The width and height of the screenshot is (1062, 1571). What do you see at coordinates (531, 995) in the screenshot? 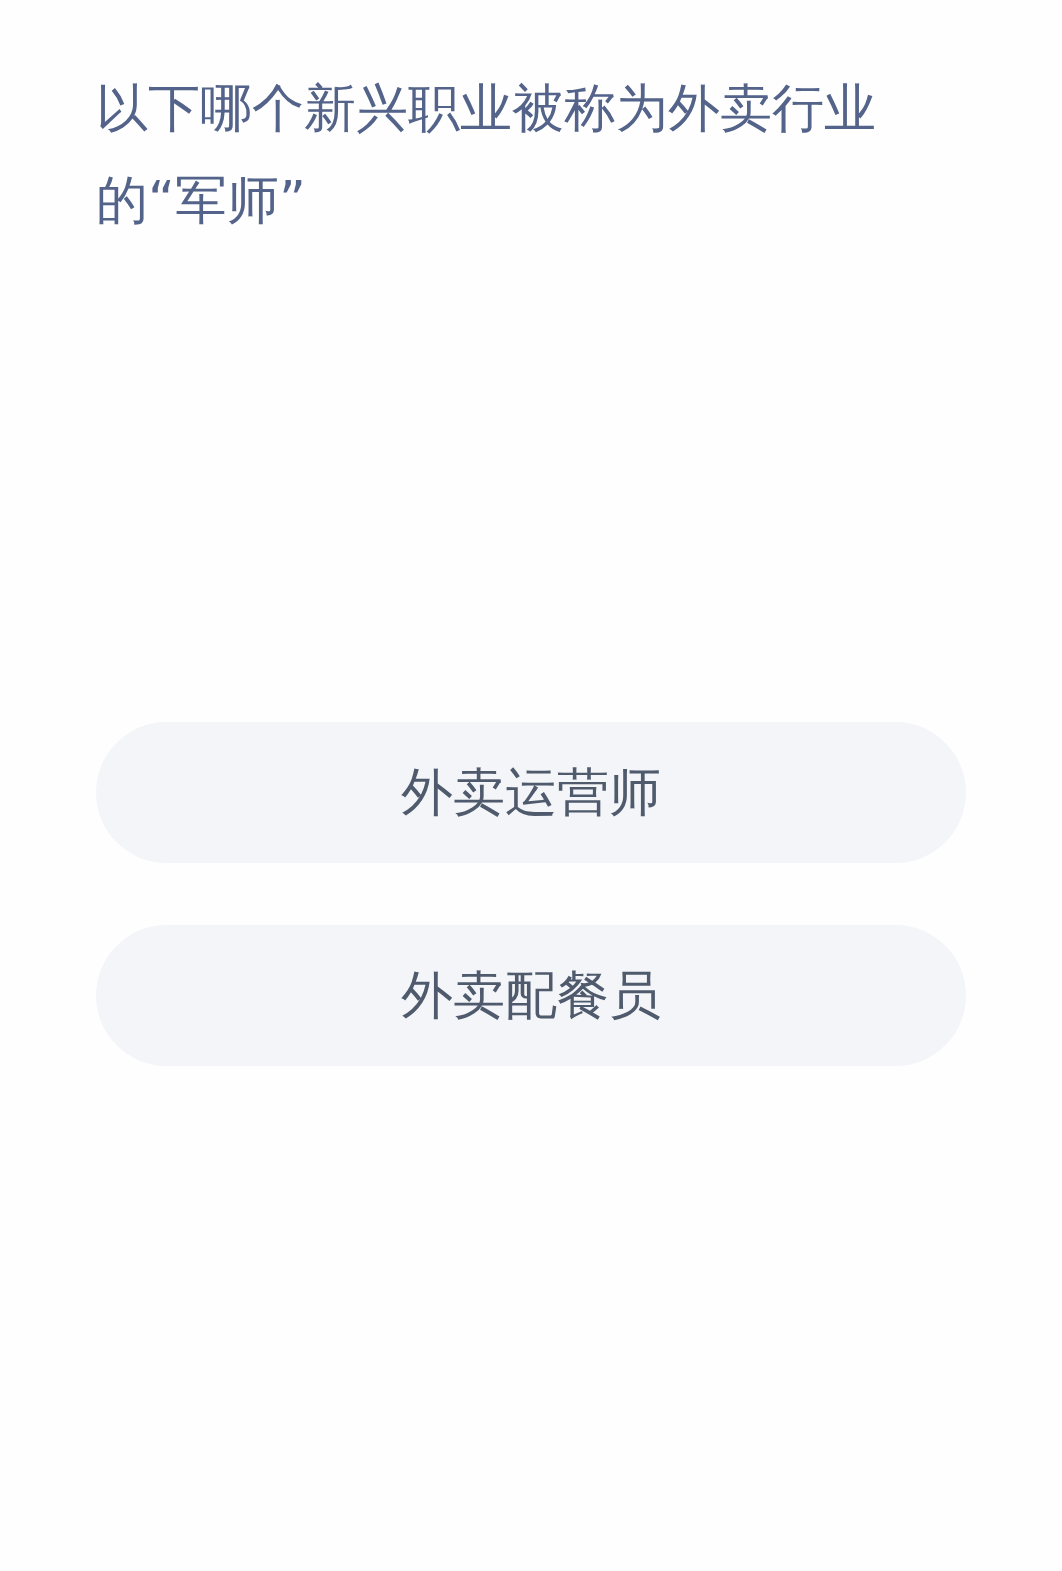
I see `answer-option: 外卖配餐员` at bounding box center [531, 995].